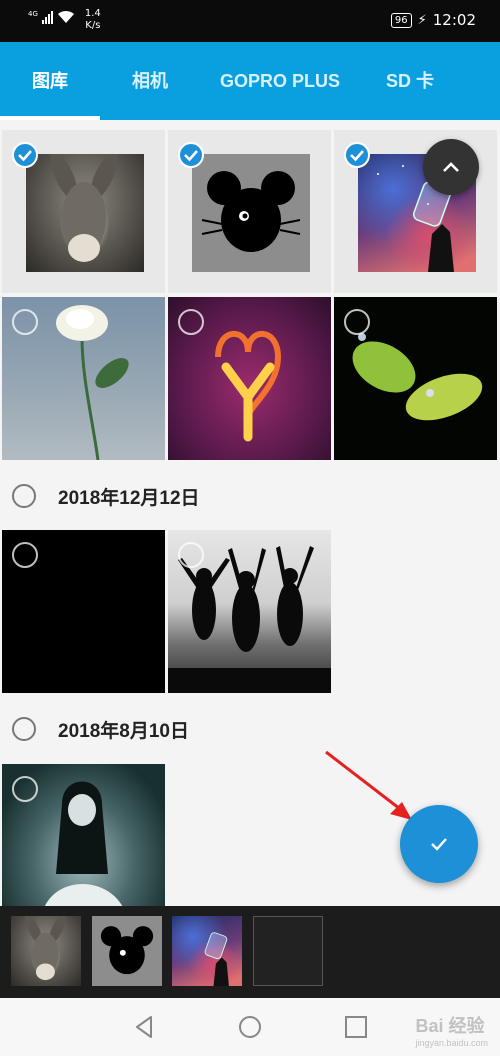  Describe the element at coordinates (46, 951) in the screenshot. I see `tray-item-donkey` at that location.